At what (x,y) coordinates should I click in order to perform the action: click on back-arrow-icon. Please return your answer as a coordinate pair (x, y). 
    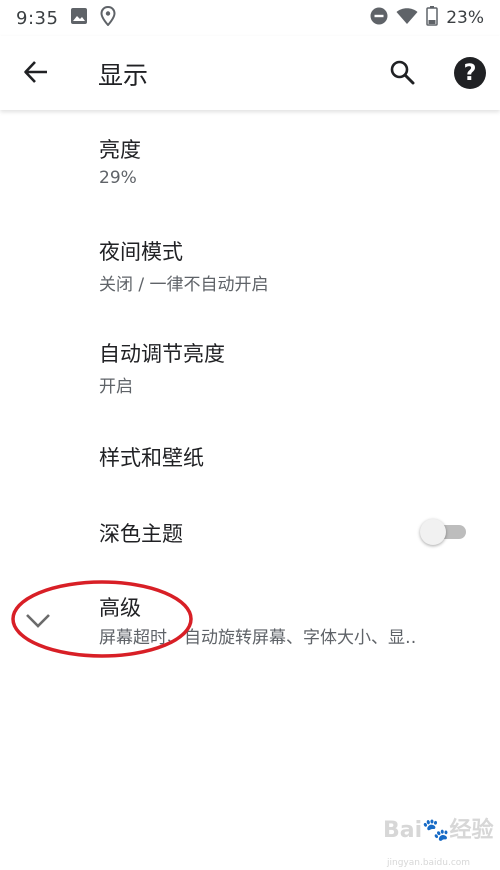
    Looking at the image, I should click on (36, 74).